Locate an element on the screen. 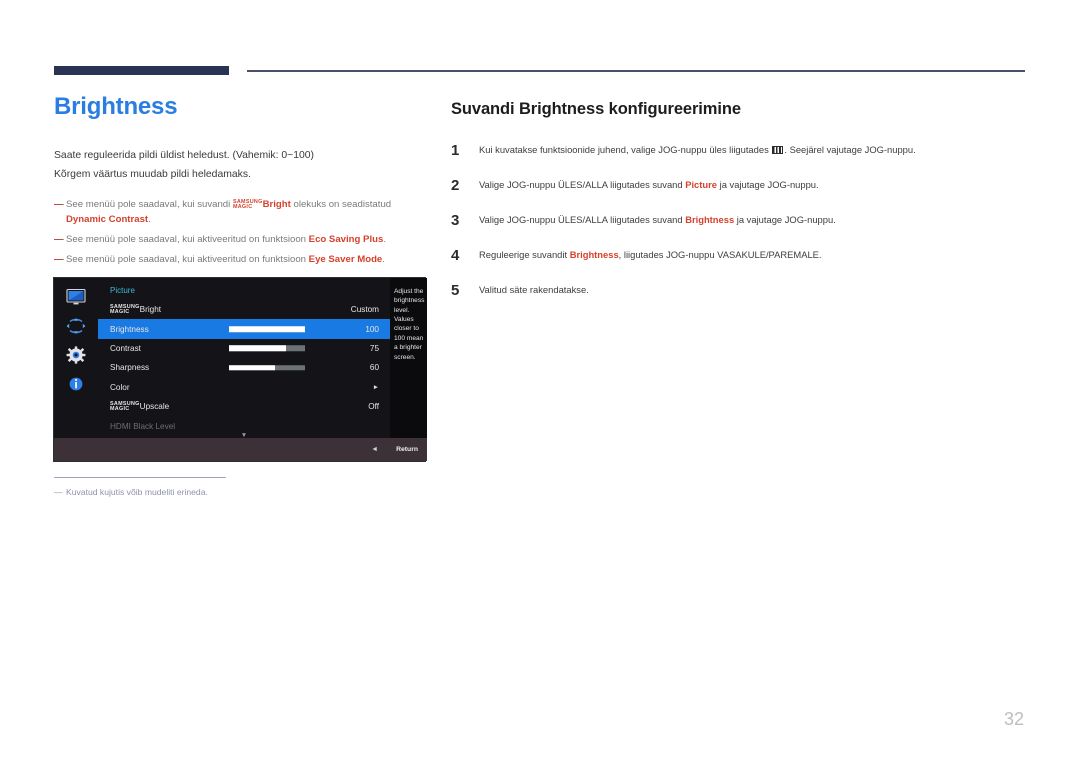  note-highlight: Eye Saver Mode is located at coordinates (345, 259).